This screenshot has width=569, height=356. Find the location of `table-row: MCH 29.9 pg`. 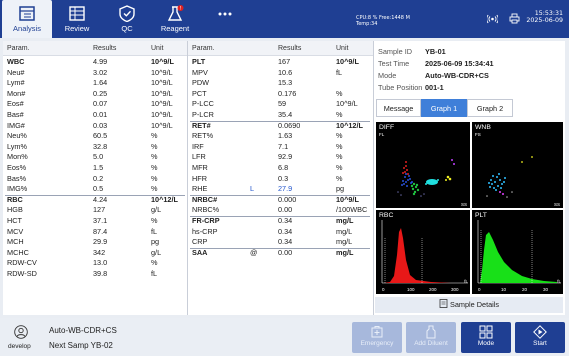

table-row: MCH 29.9 pg is located at coordinates (95, 242).